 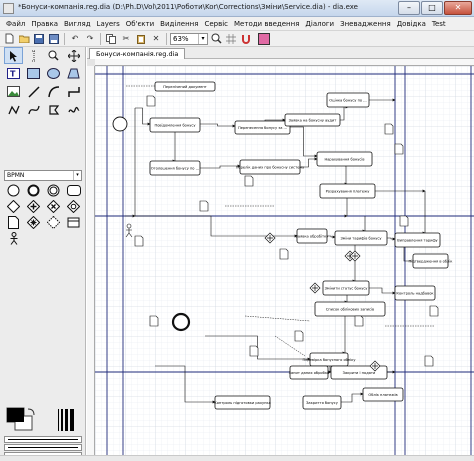 I want to click on bpmn-task-node: Виправлення тарифу, so click(x=417, y=240).